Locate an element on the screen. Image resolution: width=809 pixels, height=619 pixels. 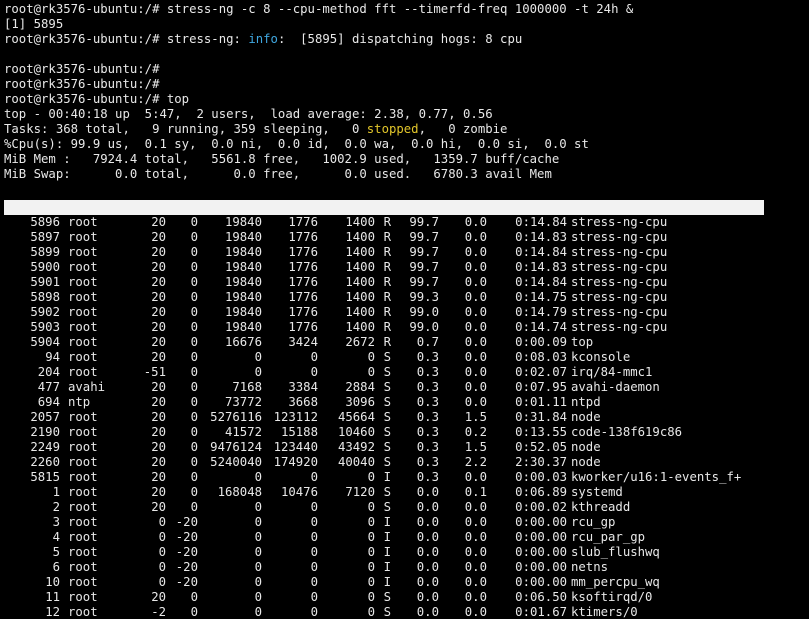
info-label: info is located at coordinates (263, 39).